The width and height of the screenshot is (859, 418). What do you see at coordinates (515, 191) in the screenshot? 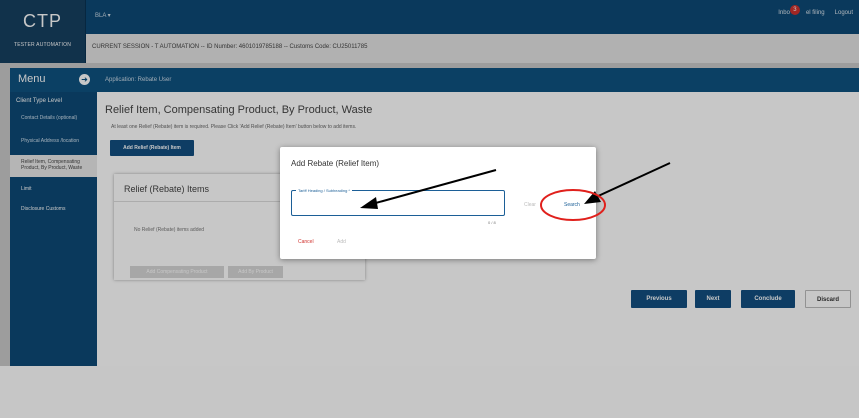
I see `annotation-overlay` at bounding box center [515, 191].